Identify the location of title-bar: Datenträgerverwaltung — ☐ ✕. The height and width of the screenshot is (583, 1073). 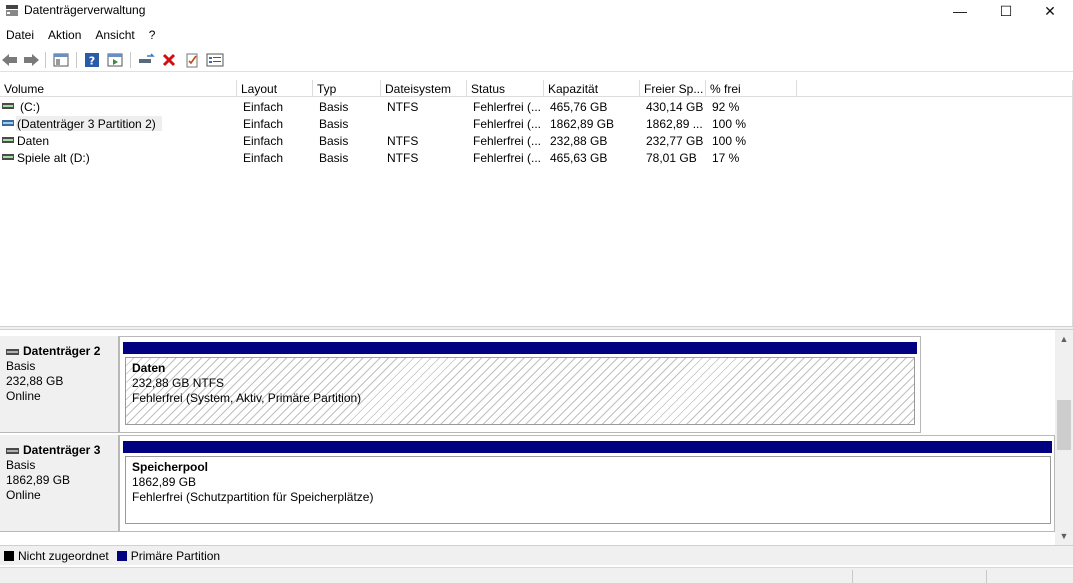
(536, 11).